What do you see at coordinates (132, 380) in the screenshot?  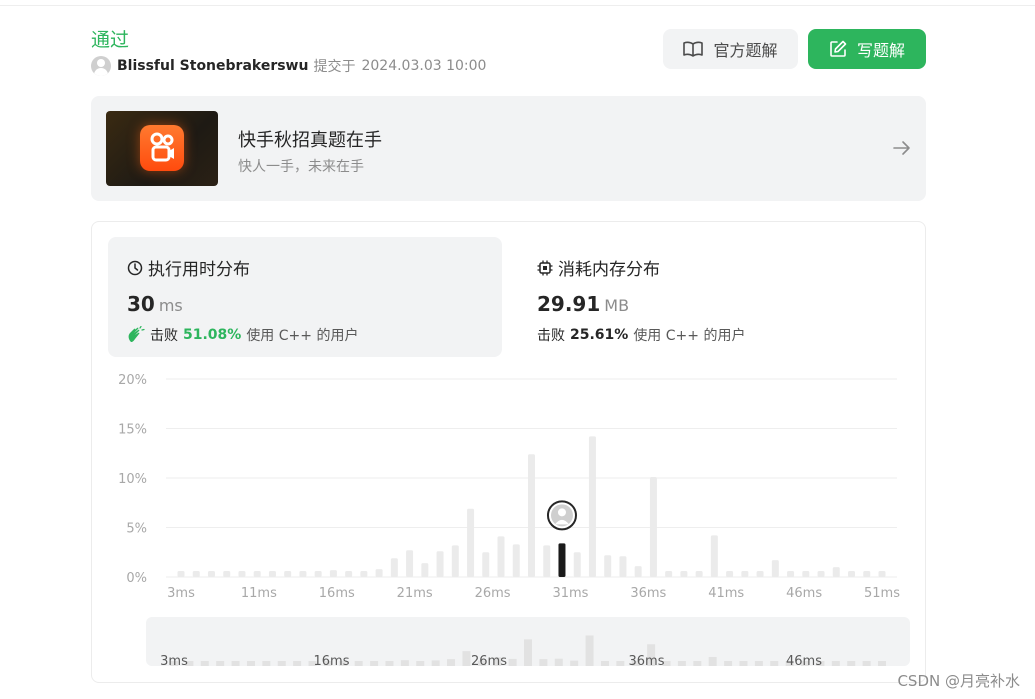 I see `y-tick-label: 20%` at bounding box center [132, 380].